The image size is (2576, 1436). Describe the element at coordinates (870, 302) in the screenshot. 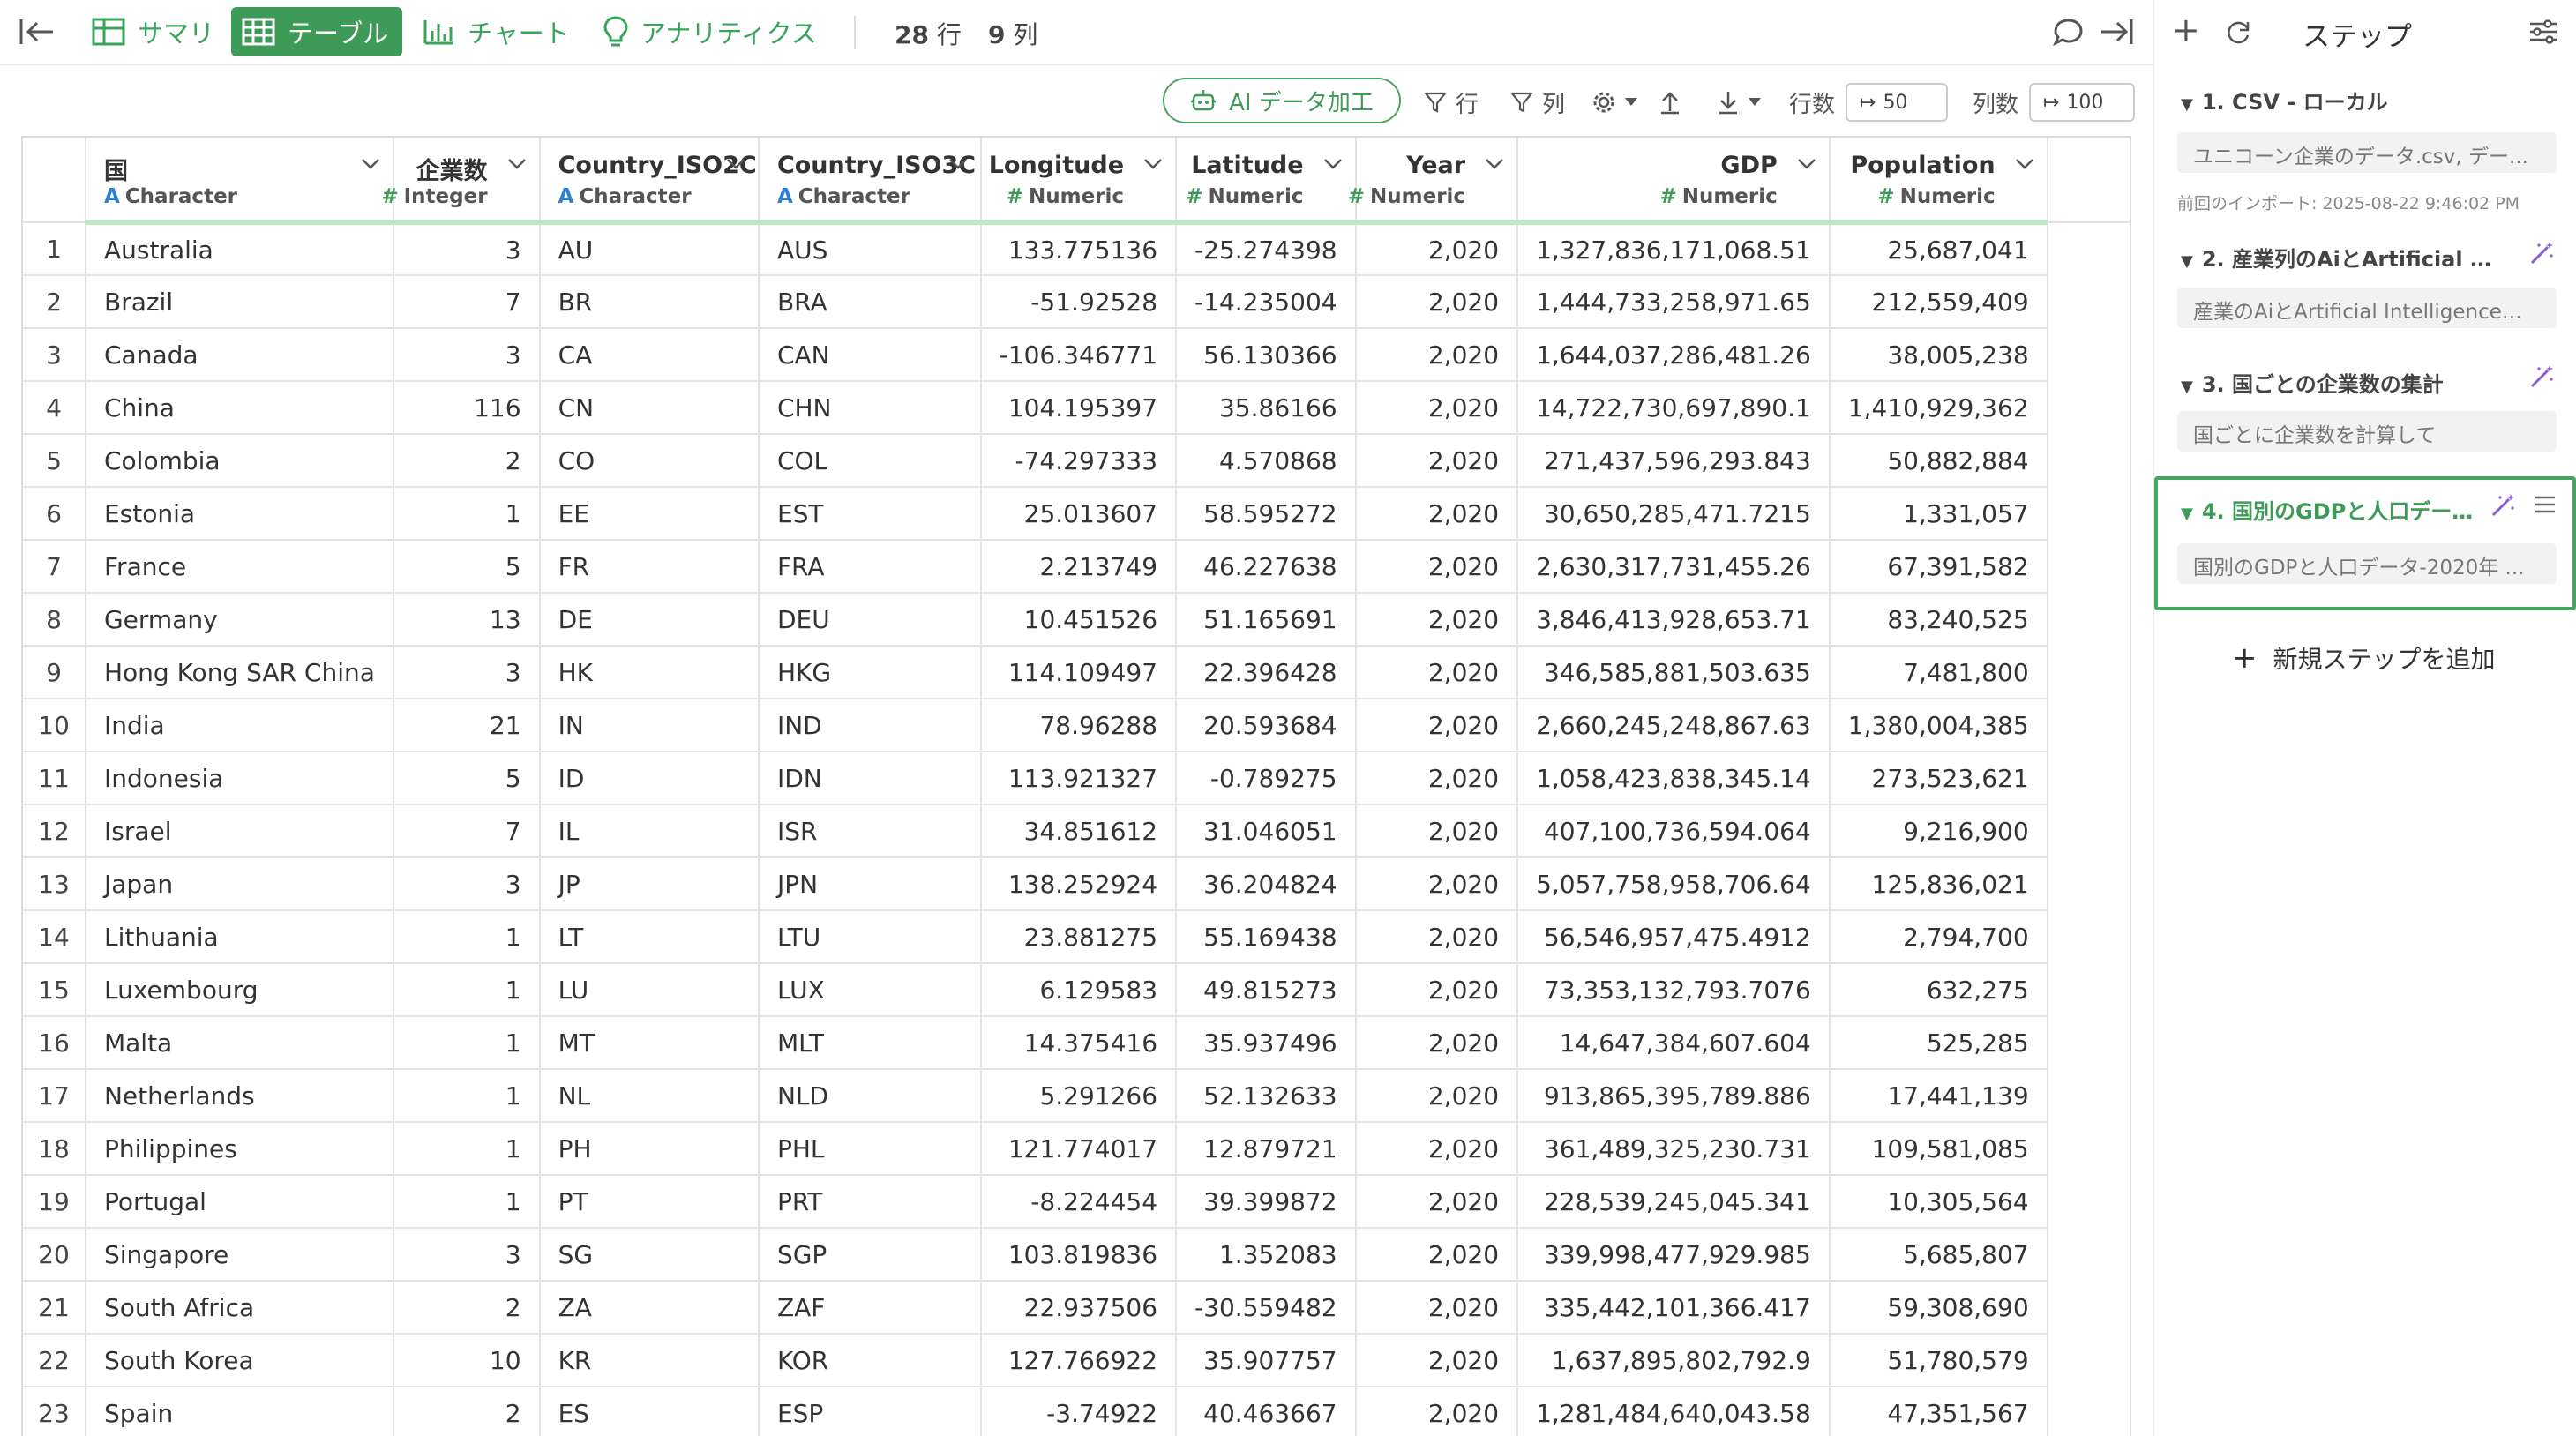

I see `table-cell: BRA` at that location.